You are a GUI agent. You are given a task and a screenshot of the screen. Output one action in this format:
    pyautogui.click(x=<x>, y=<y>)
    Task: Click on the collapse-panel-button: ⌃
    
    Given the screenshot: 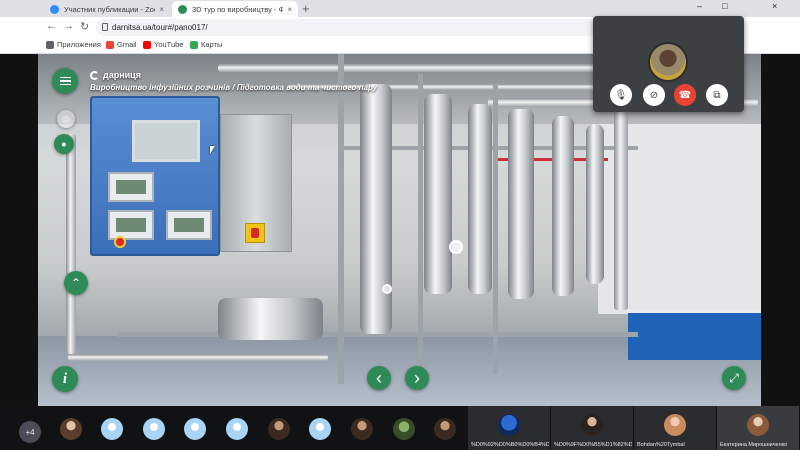 What is the action you would take?
    pyautogui.click(x=76, y=283)
    